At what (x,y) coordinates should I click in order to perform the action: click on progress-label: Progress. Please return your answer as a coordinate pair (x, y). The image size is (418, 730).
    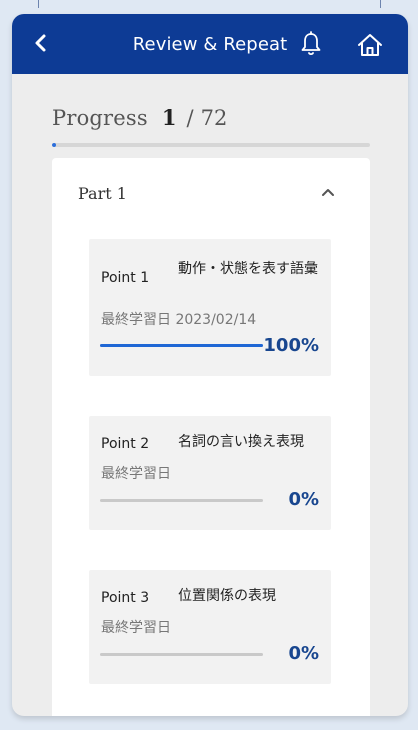
    Looking at the image, I should click on (100, 118).